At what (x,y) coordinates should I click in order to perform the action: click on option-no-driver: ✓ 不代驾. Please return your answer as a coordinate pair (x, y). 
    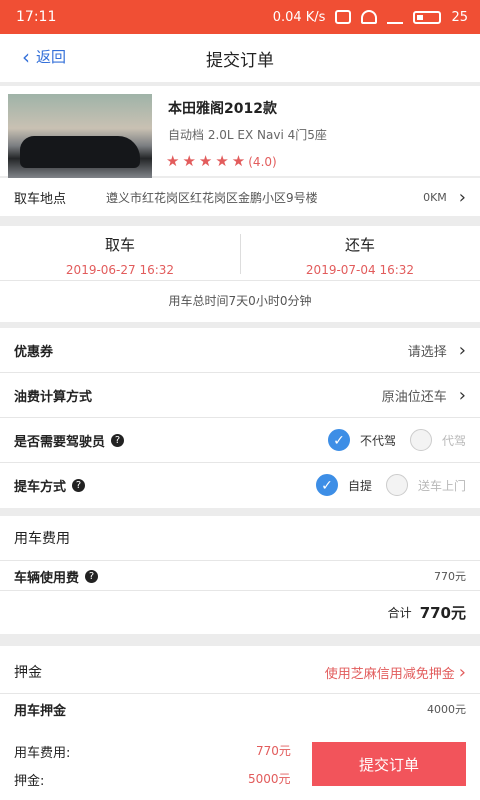
    Looking at the image, I should click on (361, 440).